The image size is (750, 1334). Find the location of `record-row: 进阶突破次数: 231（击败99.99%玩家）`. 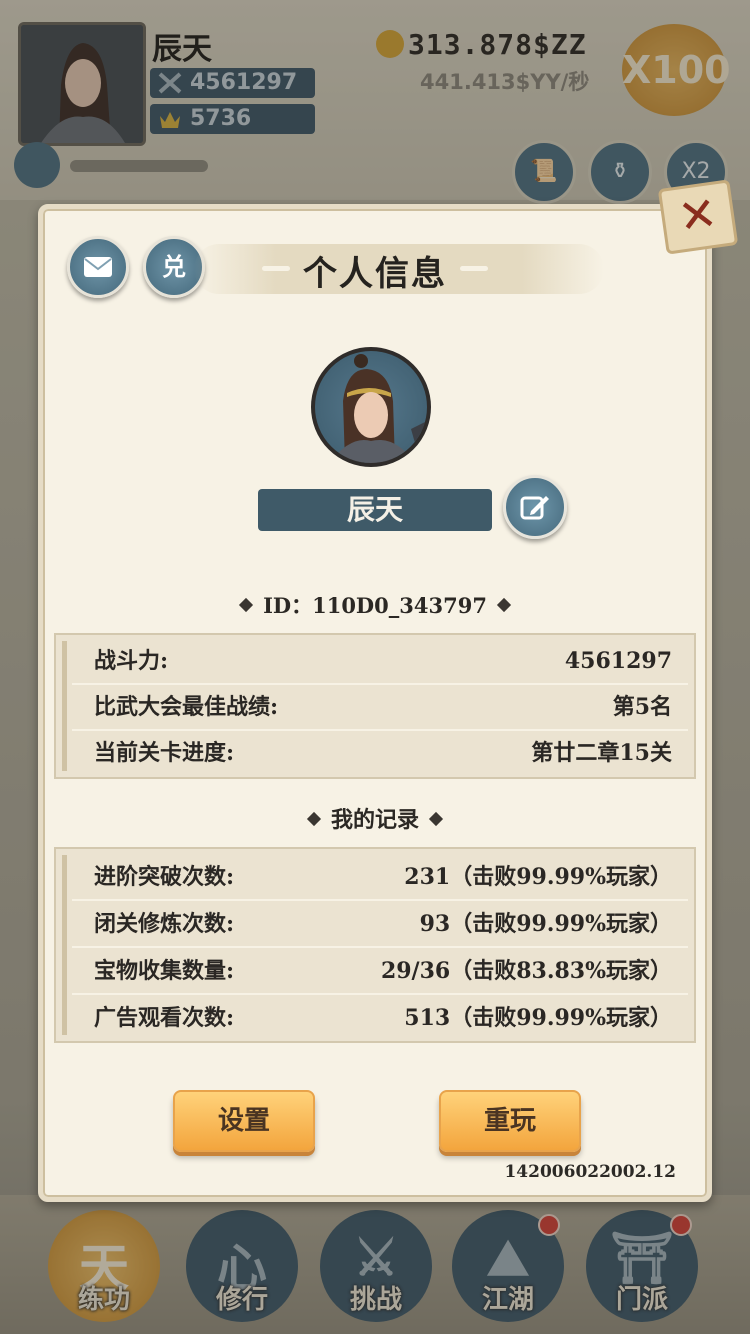

record-row: 进阶突破次数: 231（击败99.99%玩家） is located at coordinates (380, 878).